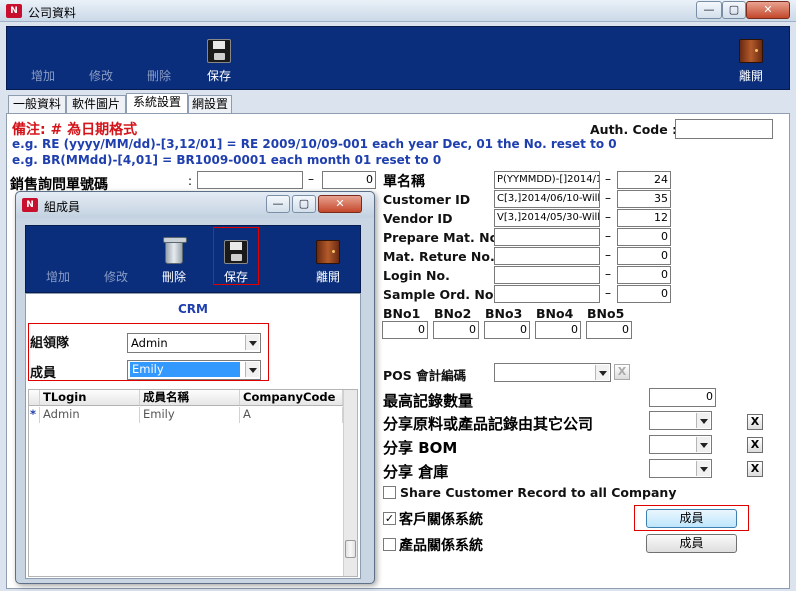  Describe the element at coordinates (416, 275) in the screenshot. I see `login-no-label: Login No.` at that location.